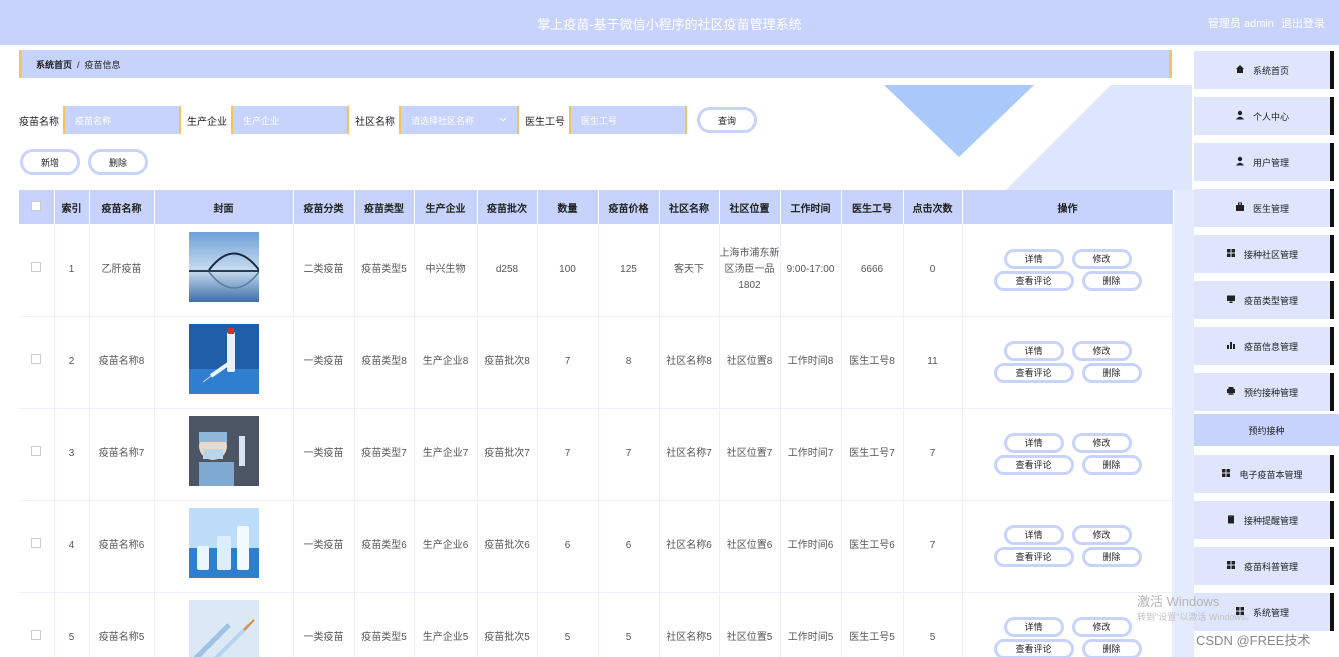 This screenshot has height=657, width=1339. Describe the element at coordinates (628, 120) in the screenshot. I see `doctor-id-input: 医生工号` at that location.